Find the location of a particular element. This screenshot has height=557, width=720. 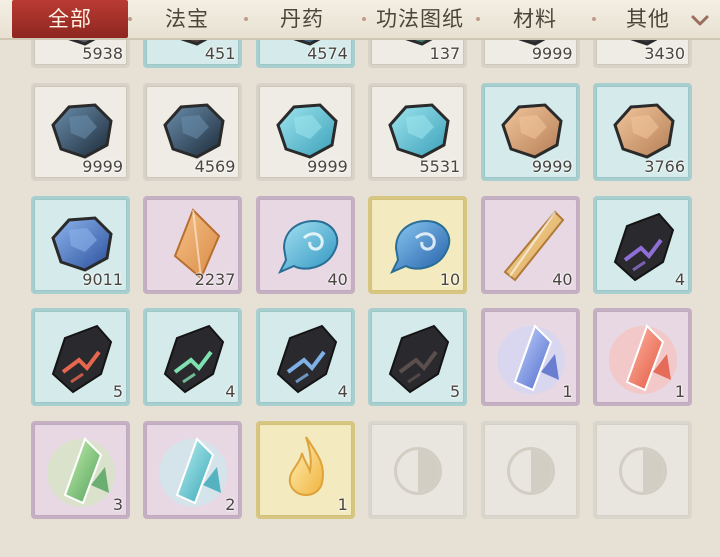

inventory-slot: 137 is located at coordinates (418, 54).